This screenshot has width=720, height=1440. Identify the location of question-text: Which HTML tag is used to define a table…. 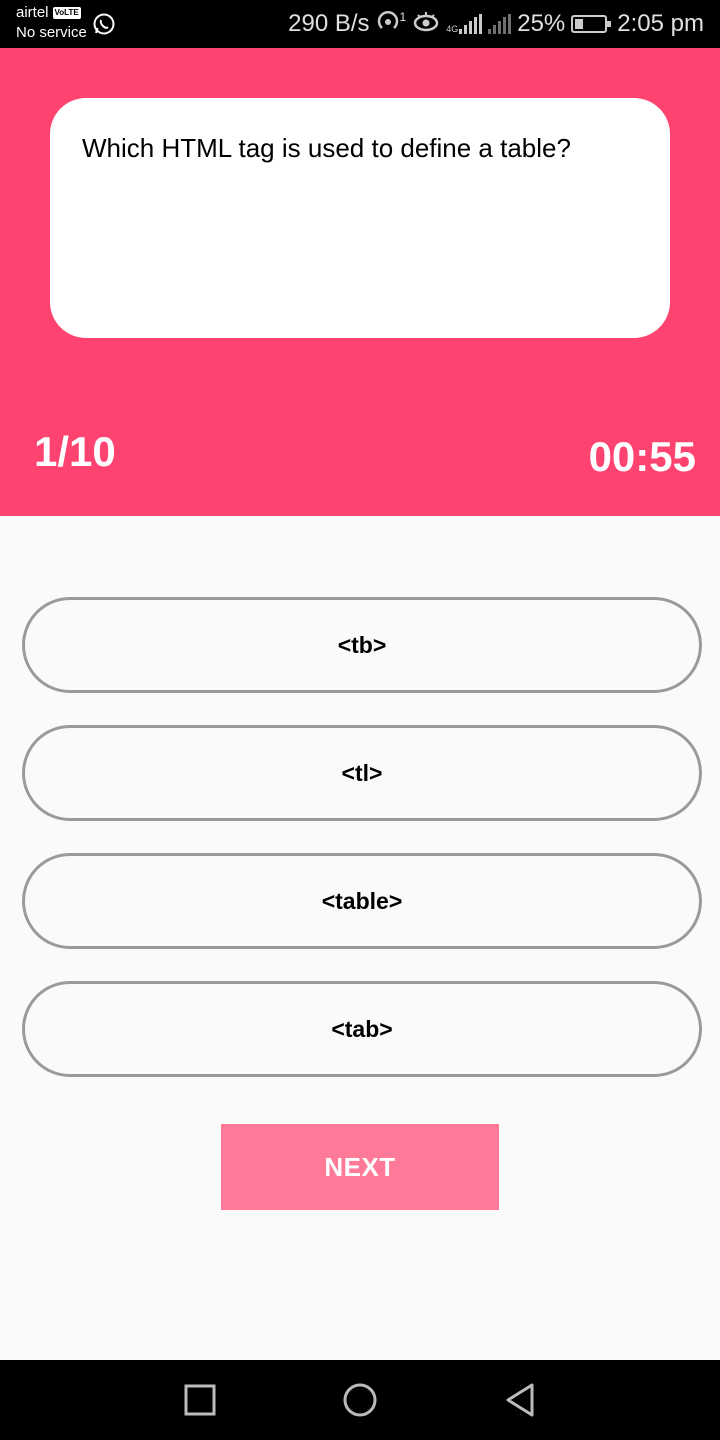
(326, 148).